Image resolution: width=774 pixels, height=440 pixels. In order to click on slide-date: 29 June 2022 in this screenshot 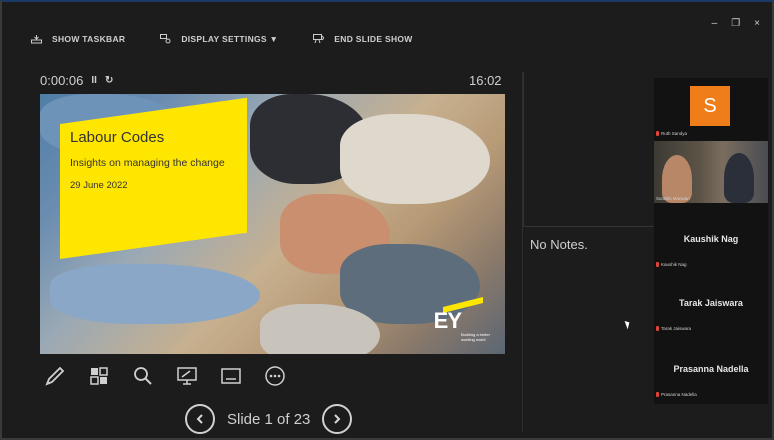, I will do `click(99, 185)`.